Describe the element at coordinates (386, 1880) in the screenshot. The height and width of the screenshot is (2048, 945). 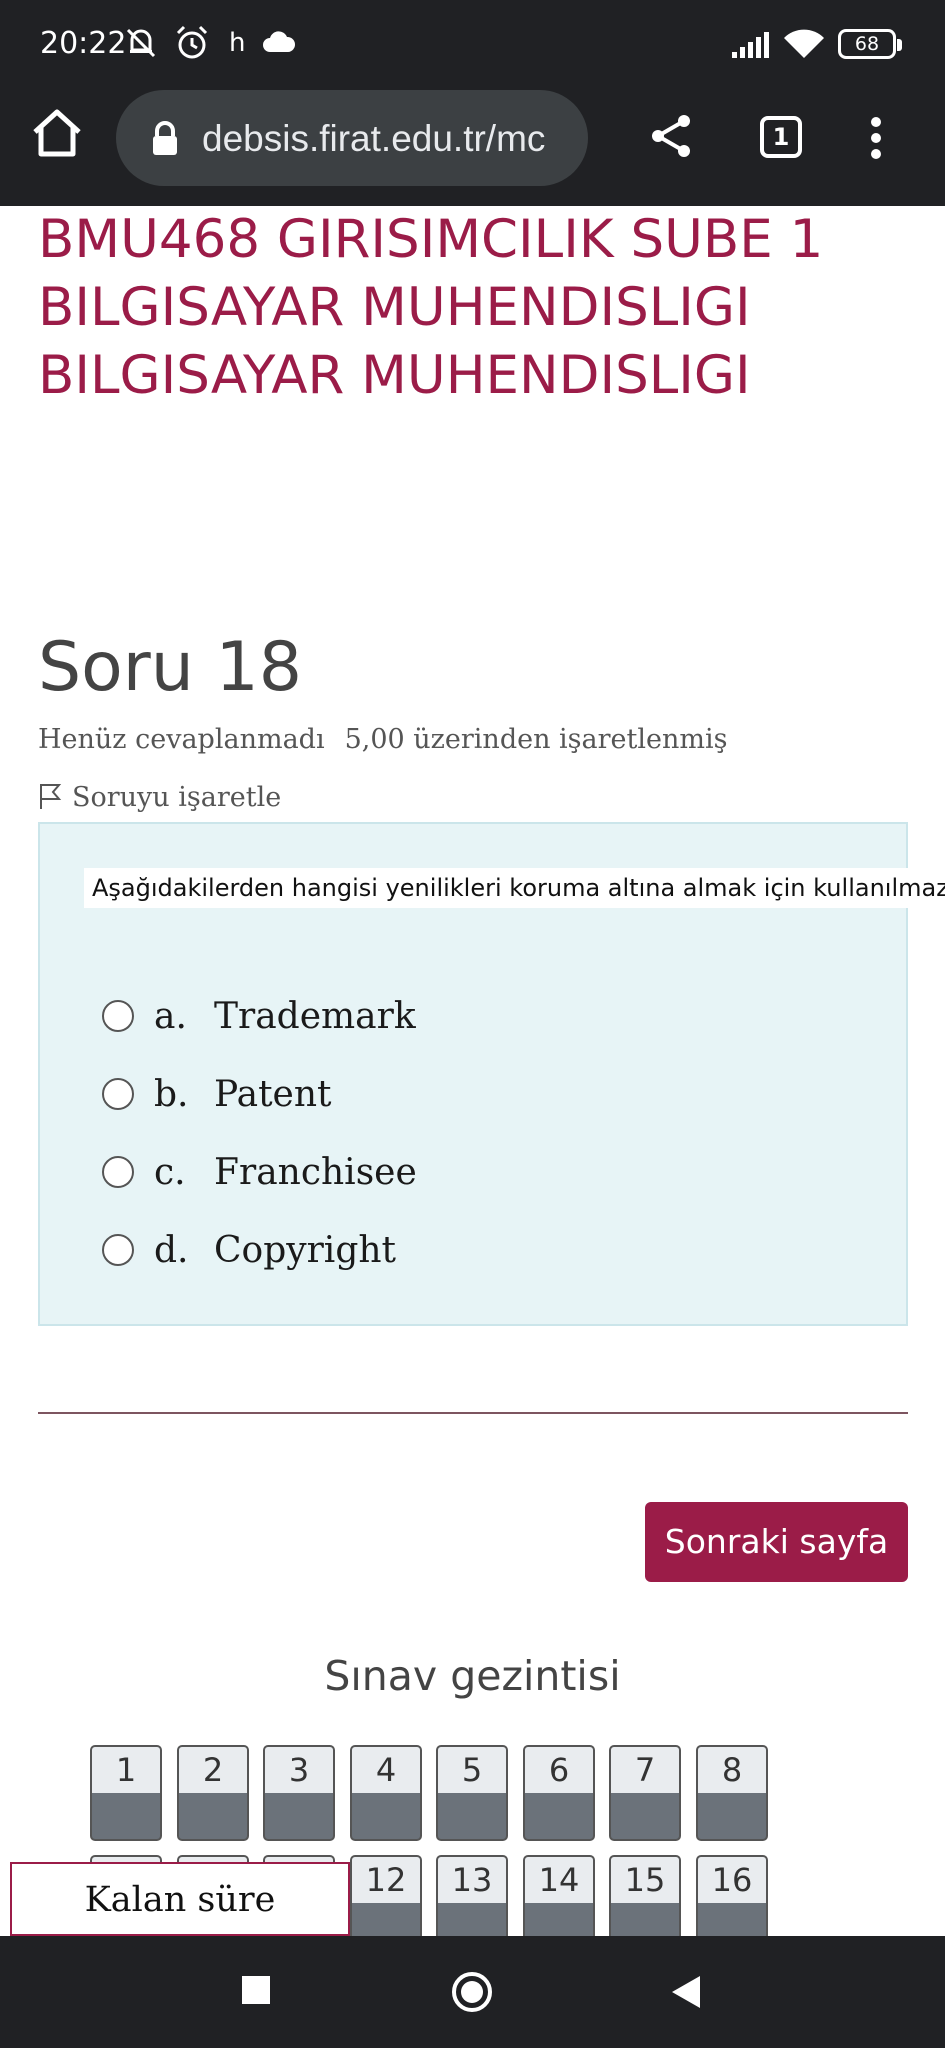
I see `quiz-nav-number: 12` at that location.